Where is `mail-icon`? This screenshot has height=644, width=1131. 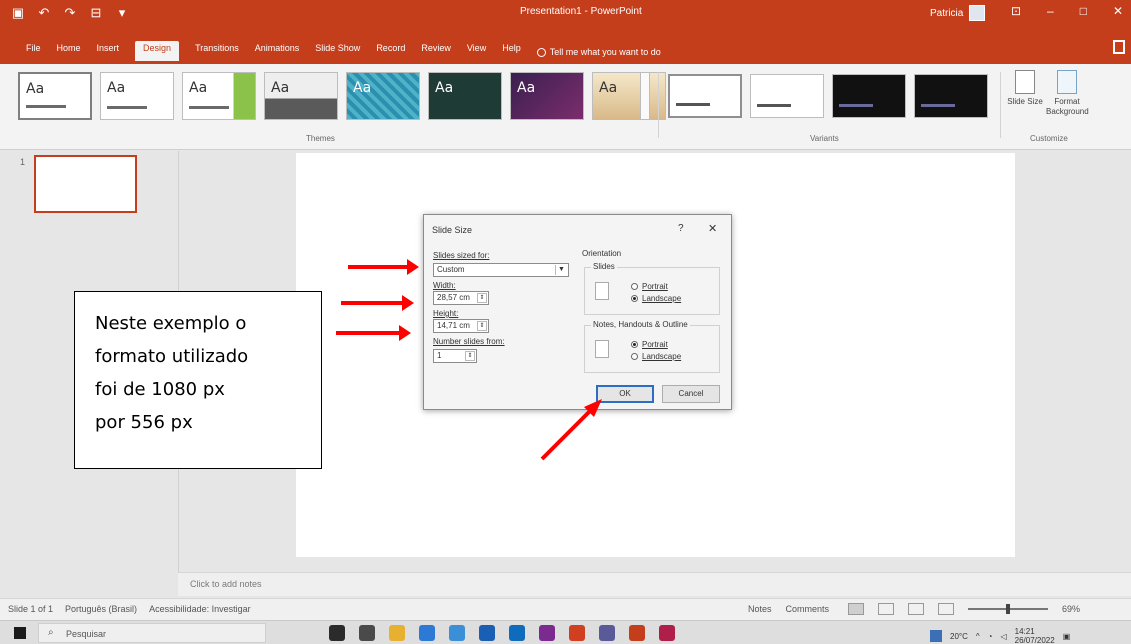 mail-icon is located at coordinates (517, 633).